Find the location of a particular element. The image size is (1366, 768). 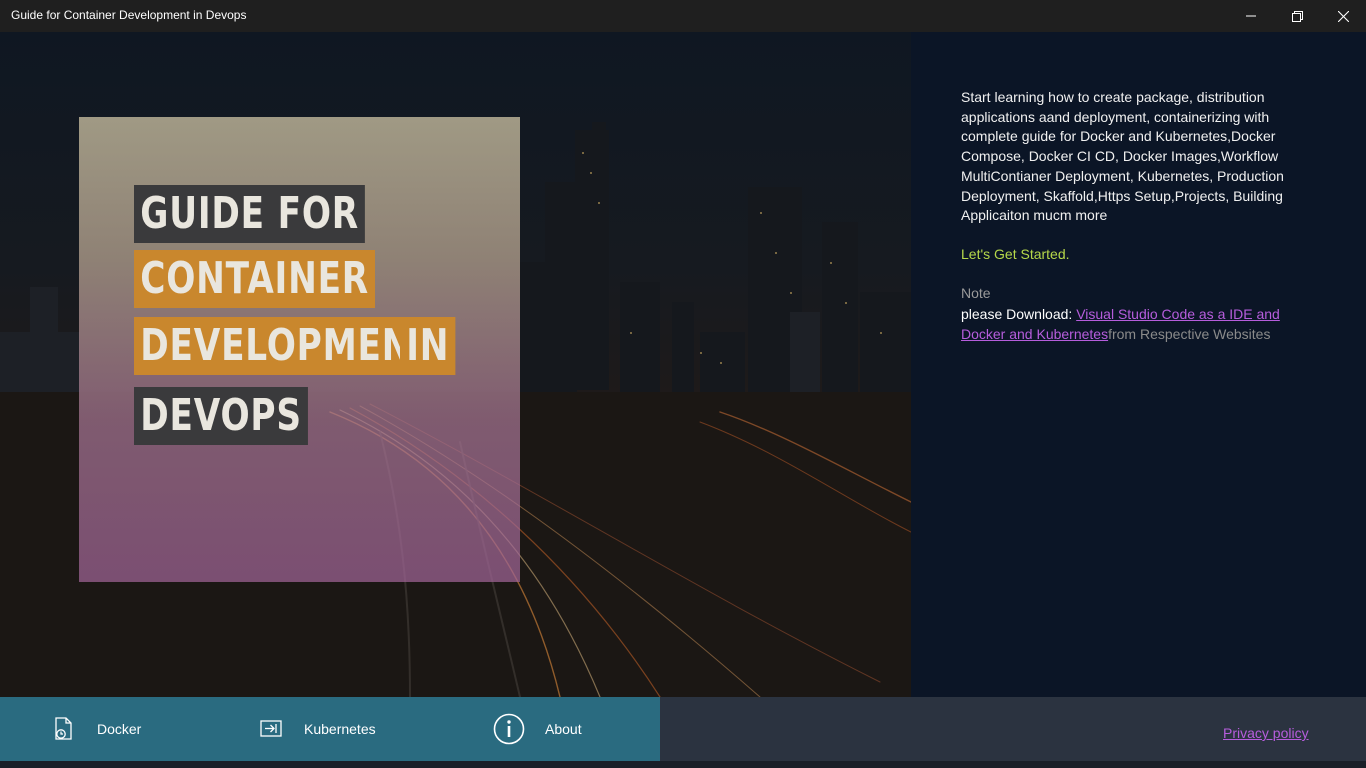

cover-title-line: DEVELOPMENT is located at coordinates (288, 346).